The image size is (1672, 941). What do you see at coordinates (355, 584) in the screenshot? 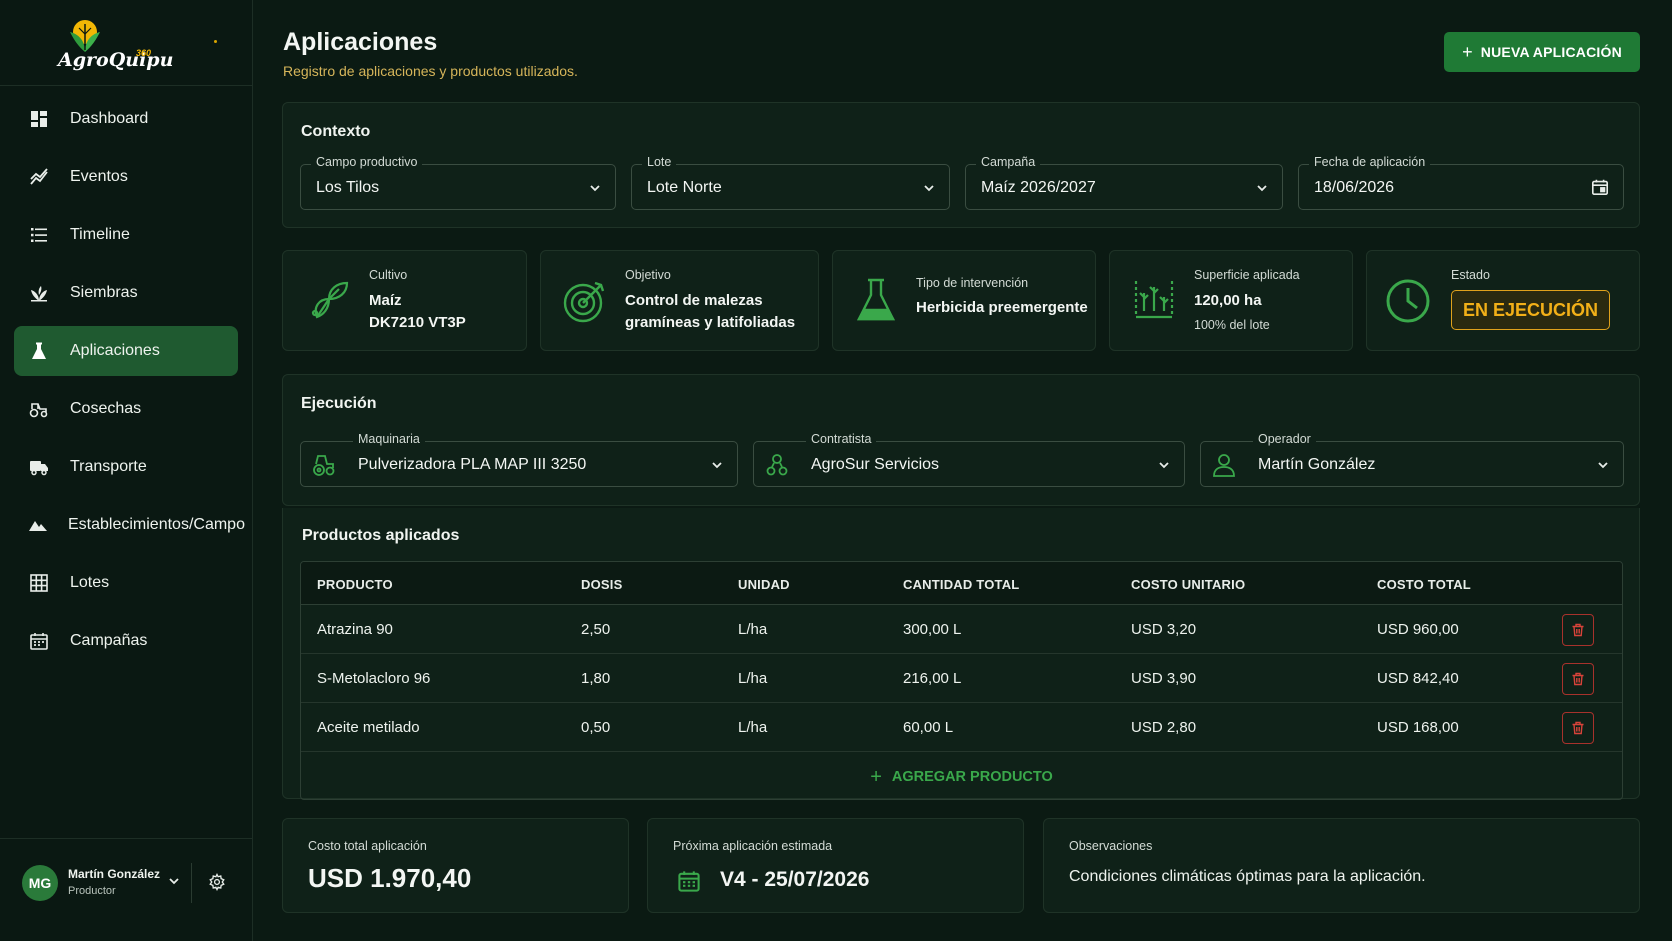
I see `column-header: PRODUCTO` at bounding box center [355, 584].